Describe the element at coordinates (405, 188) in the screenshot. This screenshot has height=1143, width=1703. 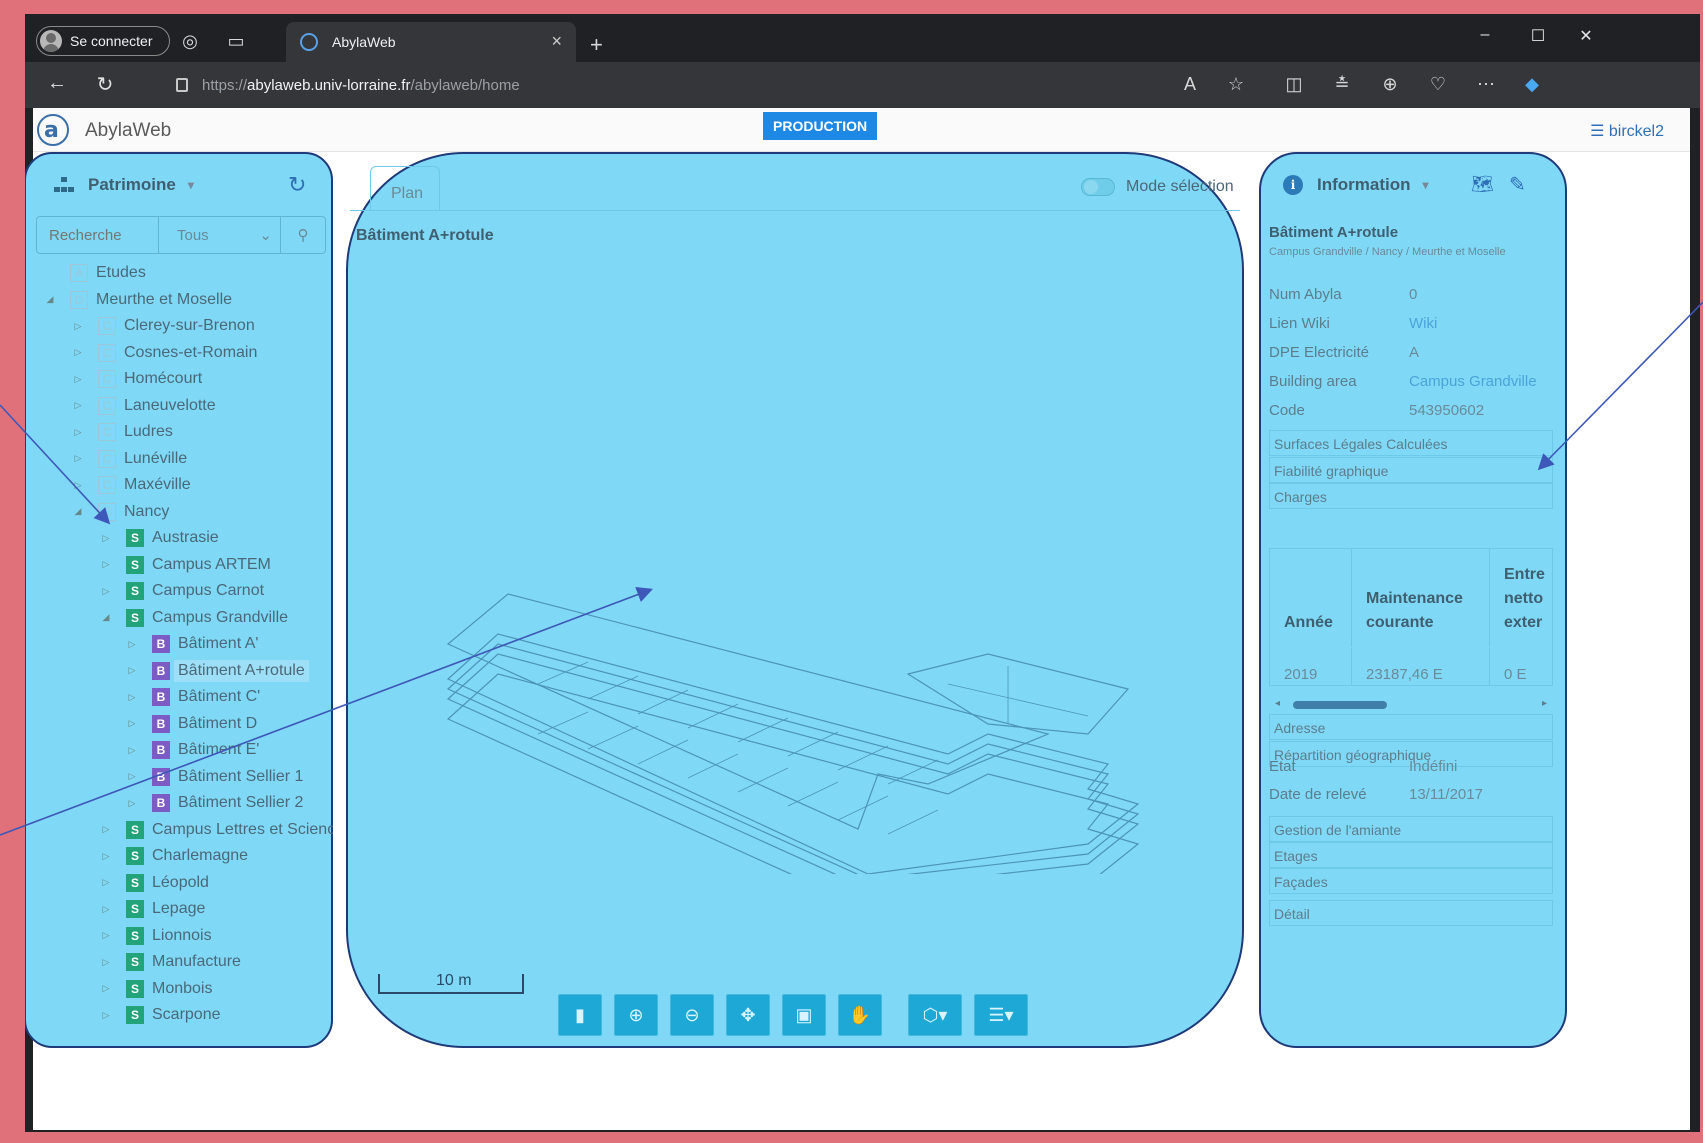
I see `tab-plan: Plan` at that location.